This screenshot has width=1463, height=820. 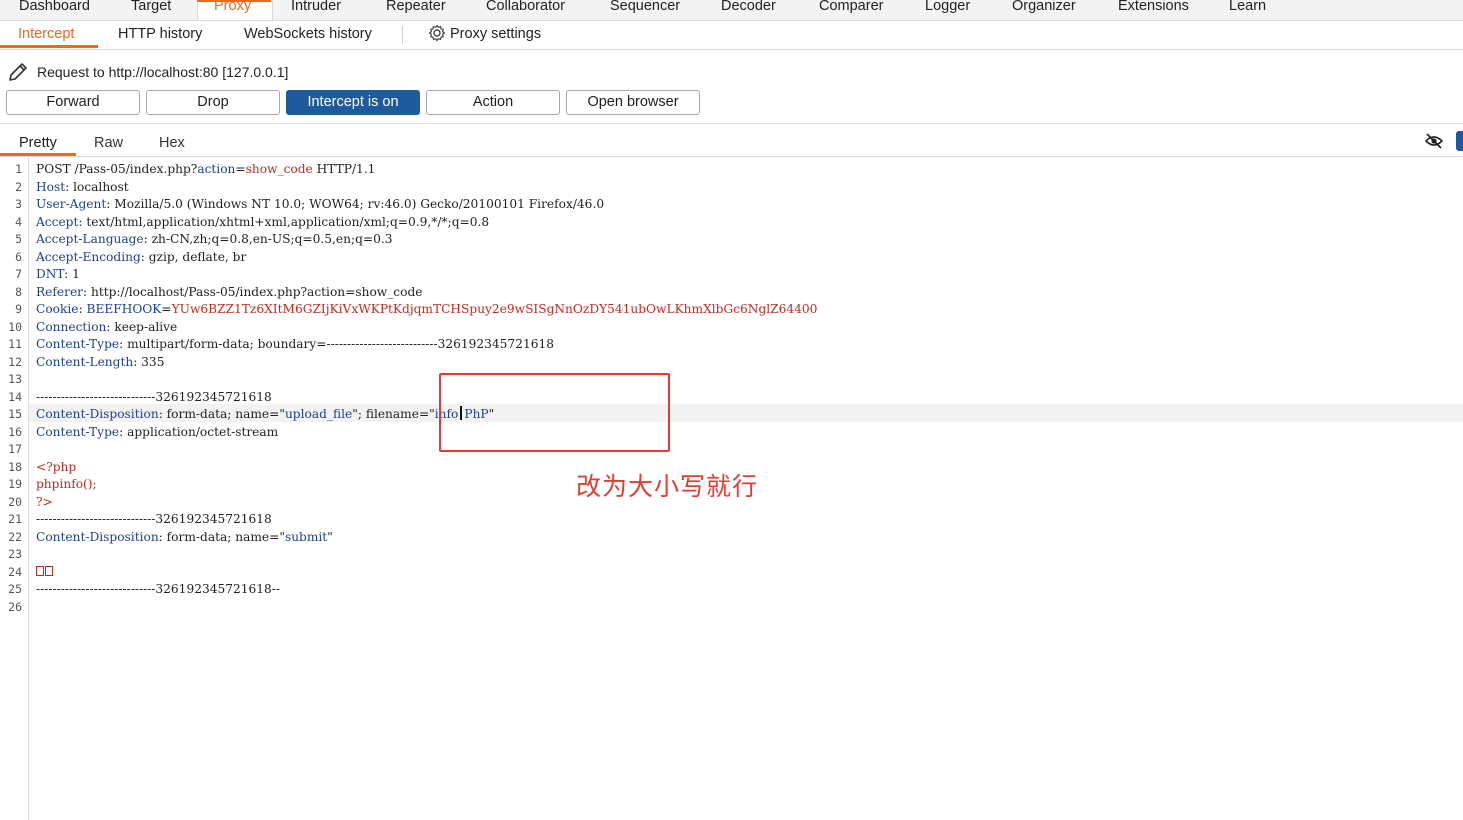 I want to click on tab-hex: Hex, so click(x=172, y=143).